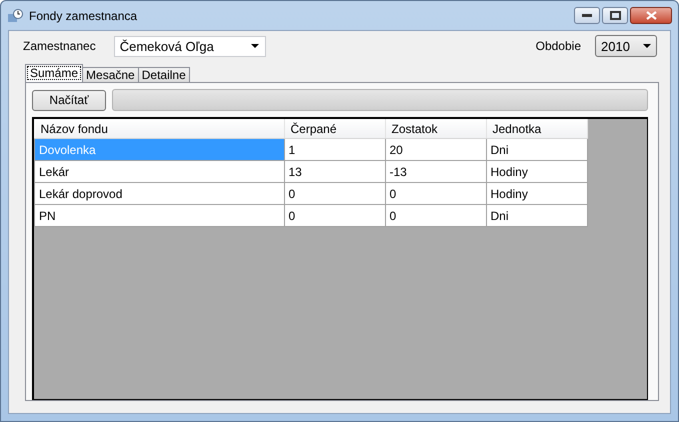 The height and width of the screenshot is (422, 679). What do you see at coordinates (159, 193) in the screenshot?
I see `table-cell: Lekár doprovod` at bounding box center [159, 193].